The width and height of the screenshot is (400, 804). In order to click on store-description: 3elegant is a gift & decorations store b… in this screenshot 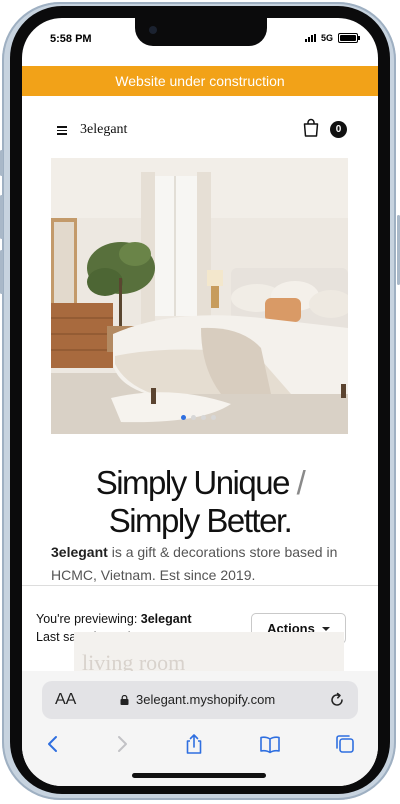, I will do `click(201, 564)`.